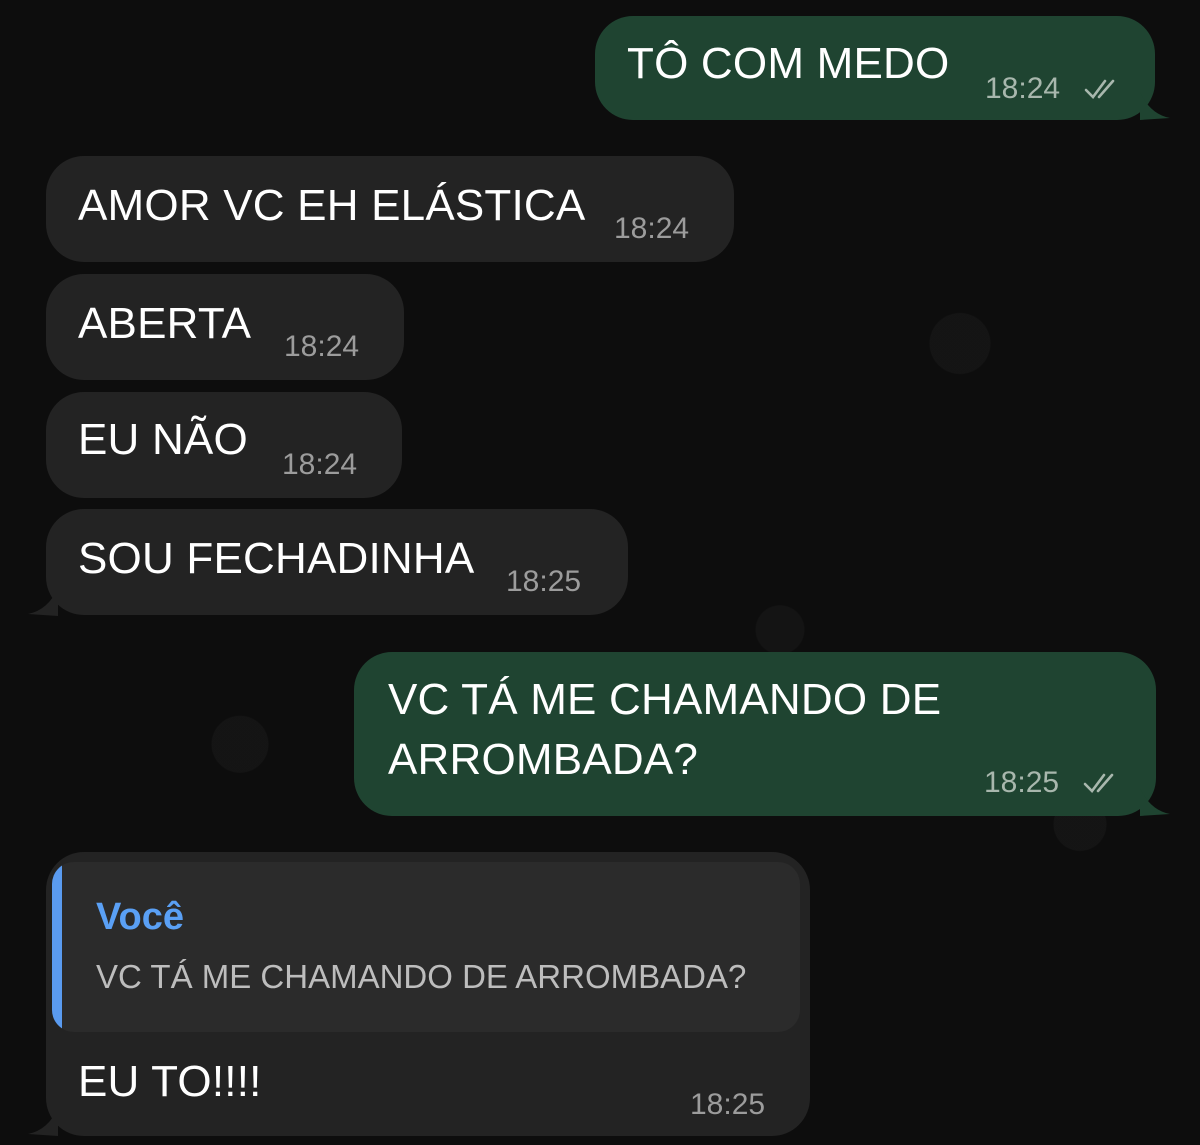 This screenshot has height=1145, width=1200. I want to click on message-text-line: ARROMBADA?, so click(543, 759).